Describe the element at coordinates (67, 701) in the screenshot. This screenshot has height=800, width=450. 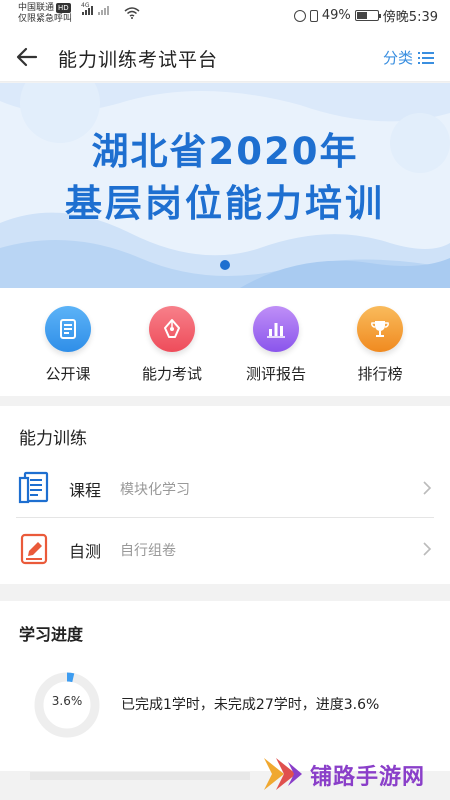
I see `progress-percent: 3.6%` at that location.